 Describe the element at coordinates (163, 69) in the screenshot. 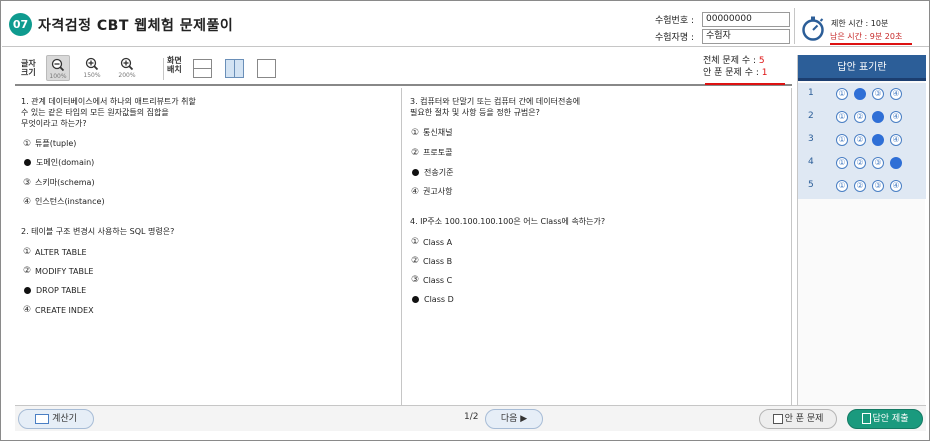

I see `toolbar-divider` at that location.